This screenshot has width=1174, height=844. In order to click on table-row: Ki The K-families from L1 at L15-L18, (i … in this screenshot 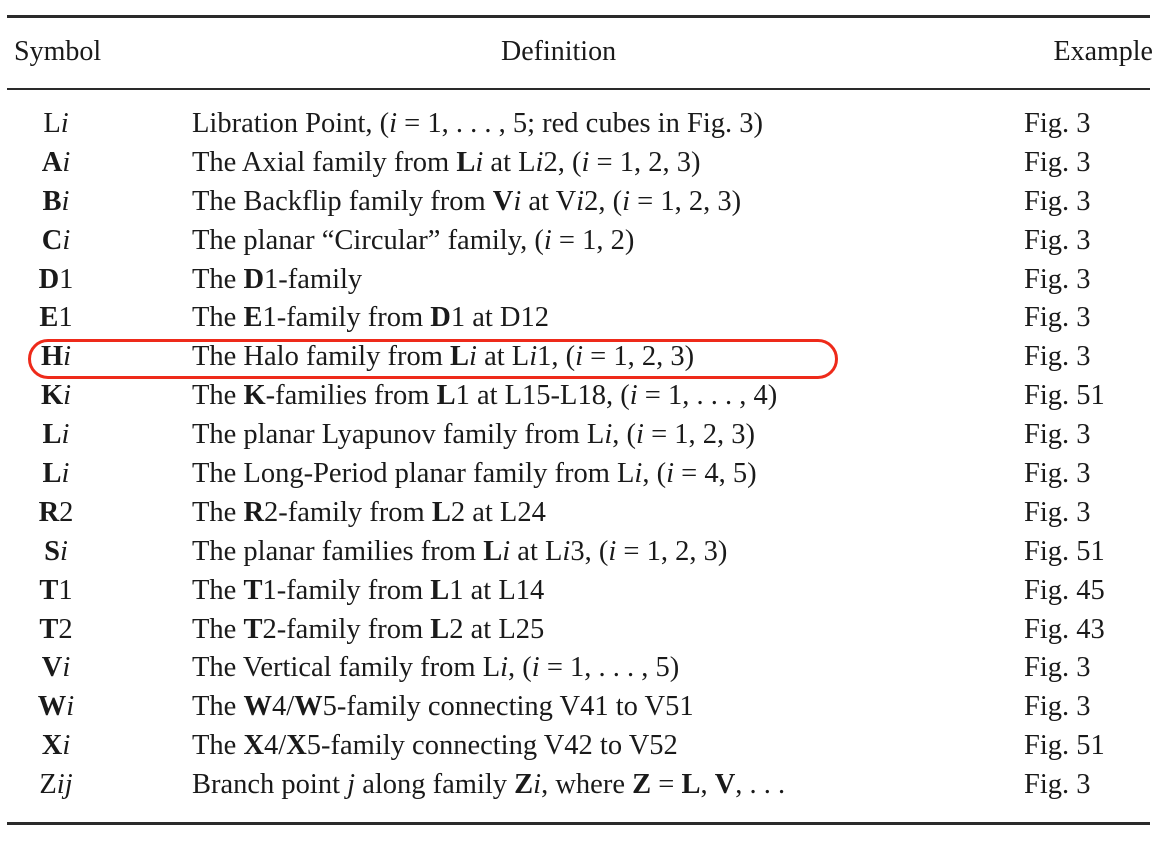, I will do `click(578, 396)`.